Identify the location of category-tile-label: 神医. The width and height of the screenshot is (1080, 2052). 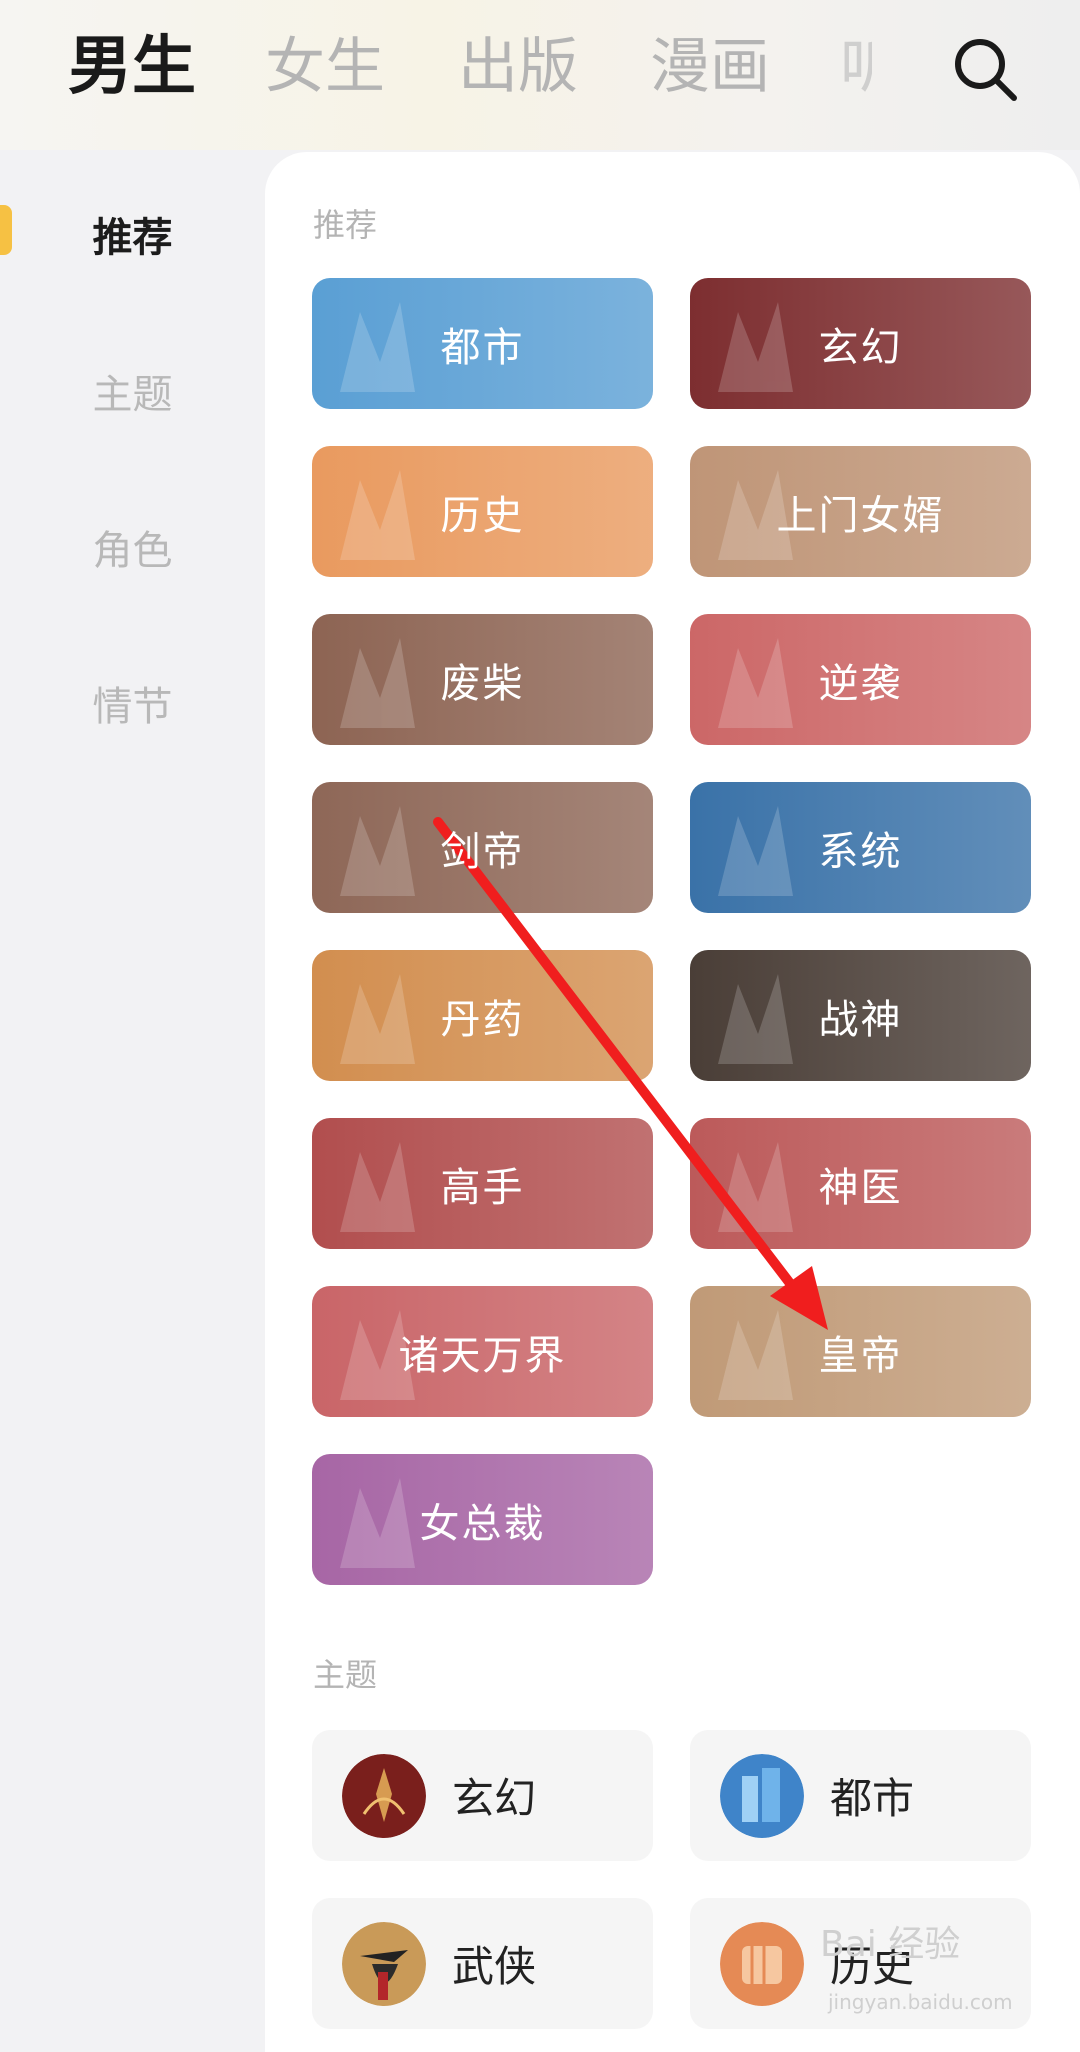
(860, 1187).